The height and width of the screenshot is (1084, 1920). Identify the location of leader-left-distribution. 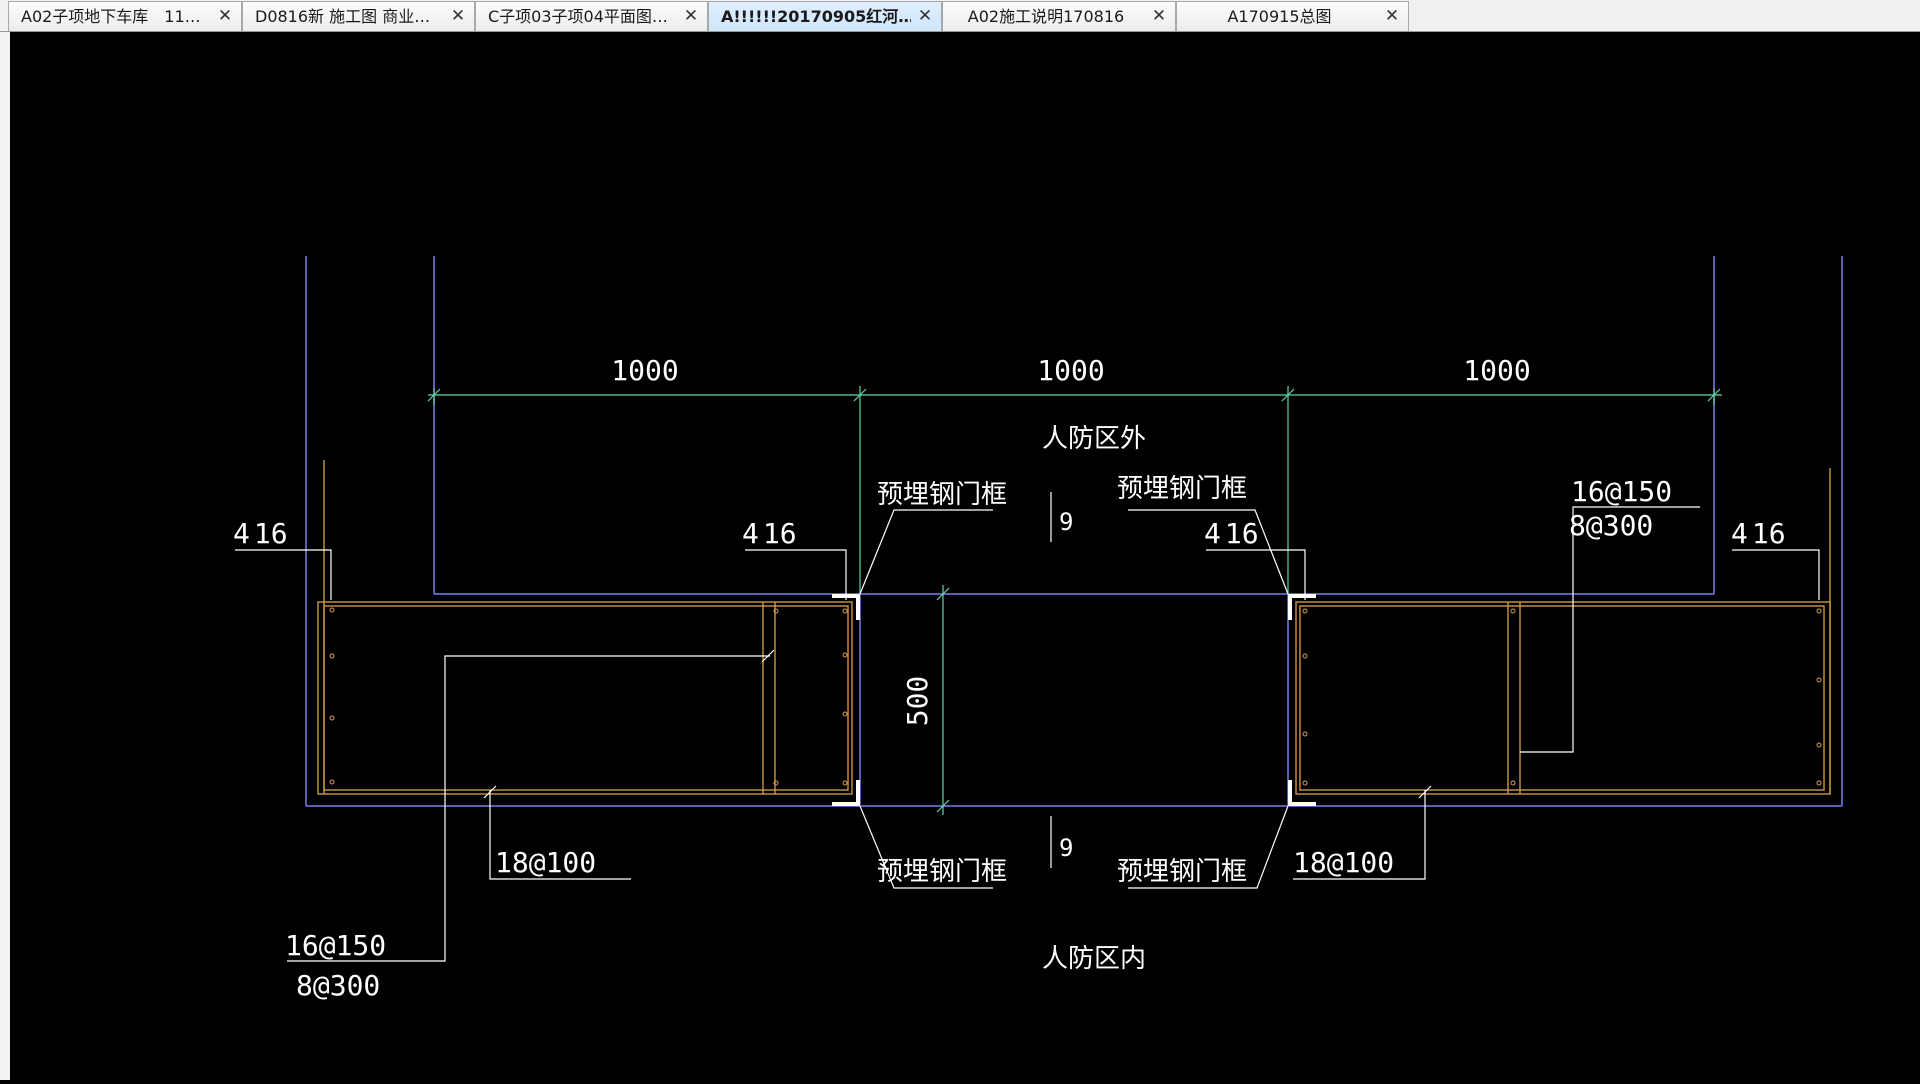
(528, 808).